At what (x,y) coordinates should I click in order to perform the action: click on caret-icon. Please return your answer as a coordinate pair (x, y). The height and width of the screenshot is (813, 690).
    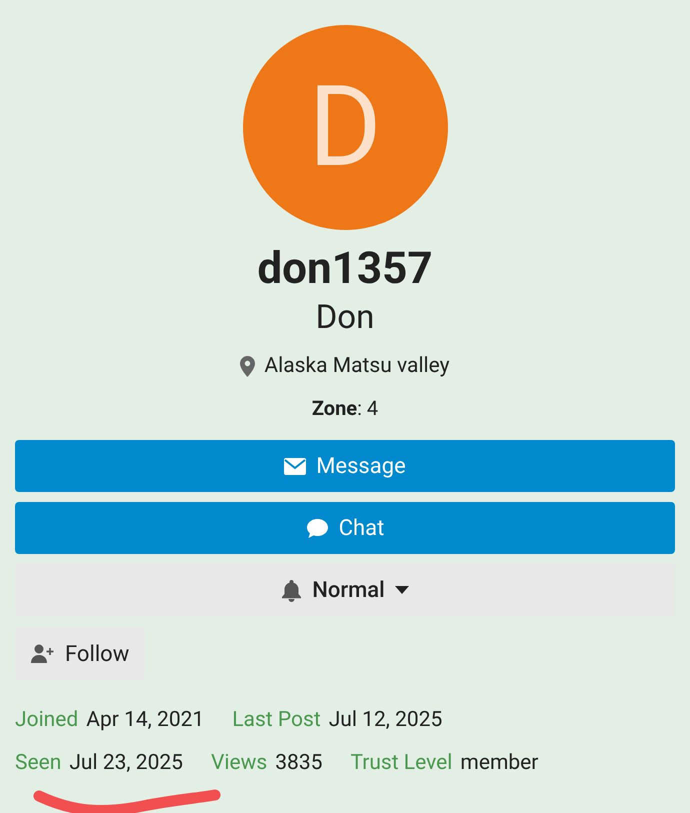
    Looking at the image, I should click on (401, 590).